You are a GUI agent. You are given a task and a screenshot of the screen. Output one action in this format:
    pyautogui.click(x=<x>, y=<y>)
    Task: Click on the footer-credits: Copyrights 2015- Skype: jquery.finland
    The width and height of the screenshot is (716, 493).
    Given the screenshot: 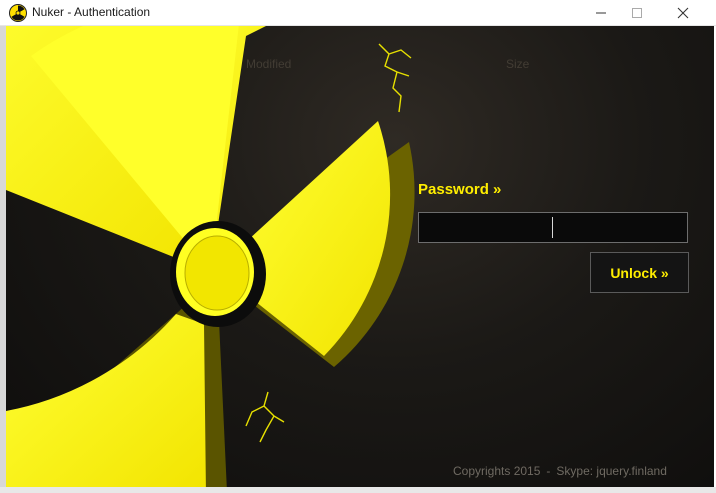 What is the action you would take?
    pyautogui.click(x=560, y=471)
    